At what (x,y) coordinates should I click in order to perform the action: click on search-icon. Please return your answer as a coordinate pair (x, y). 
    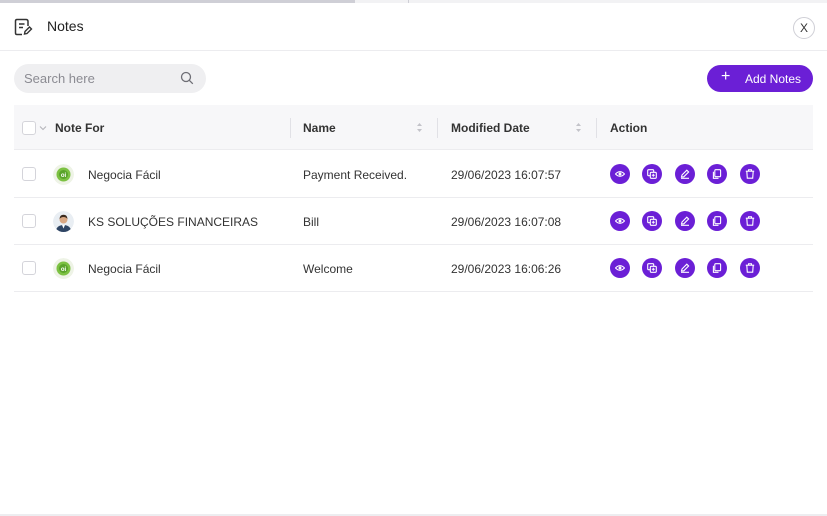
    Looking at the image, I should click on (187, 78).